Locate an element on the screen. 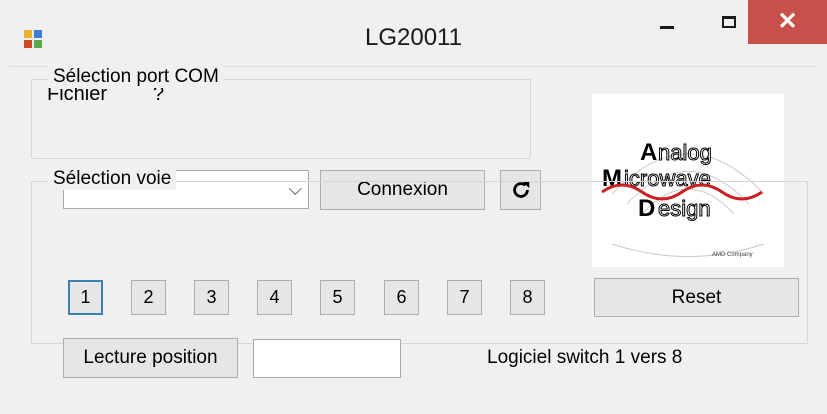 The width and height of the screenshot is (827, 414). minimize-button is located at coordinates (667, 22).